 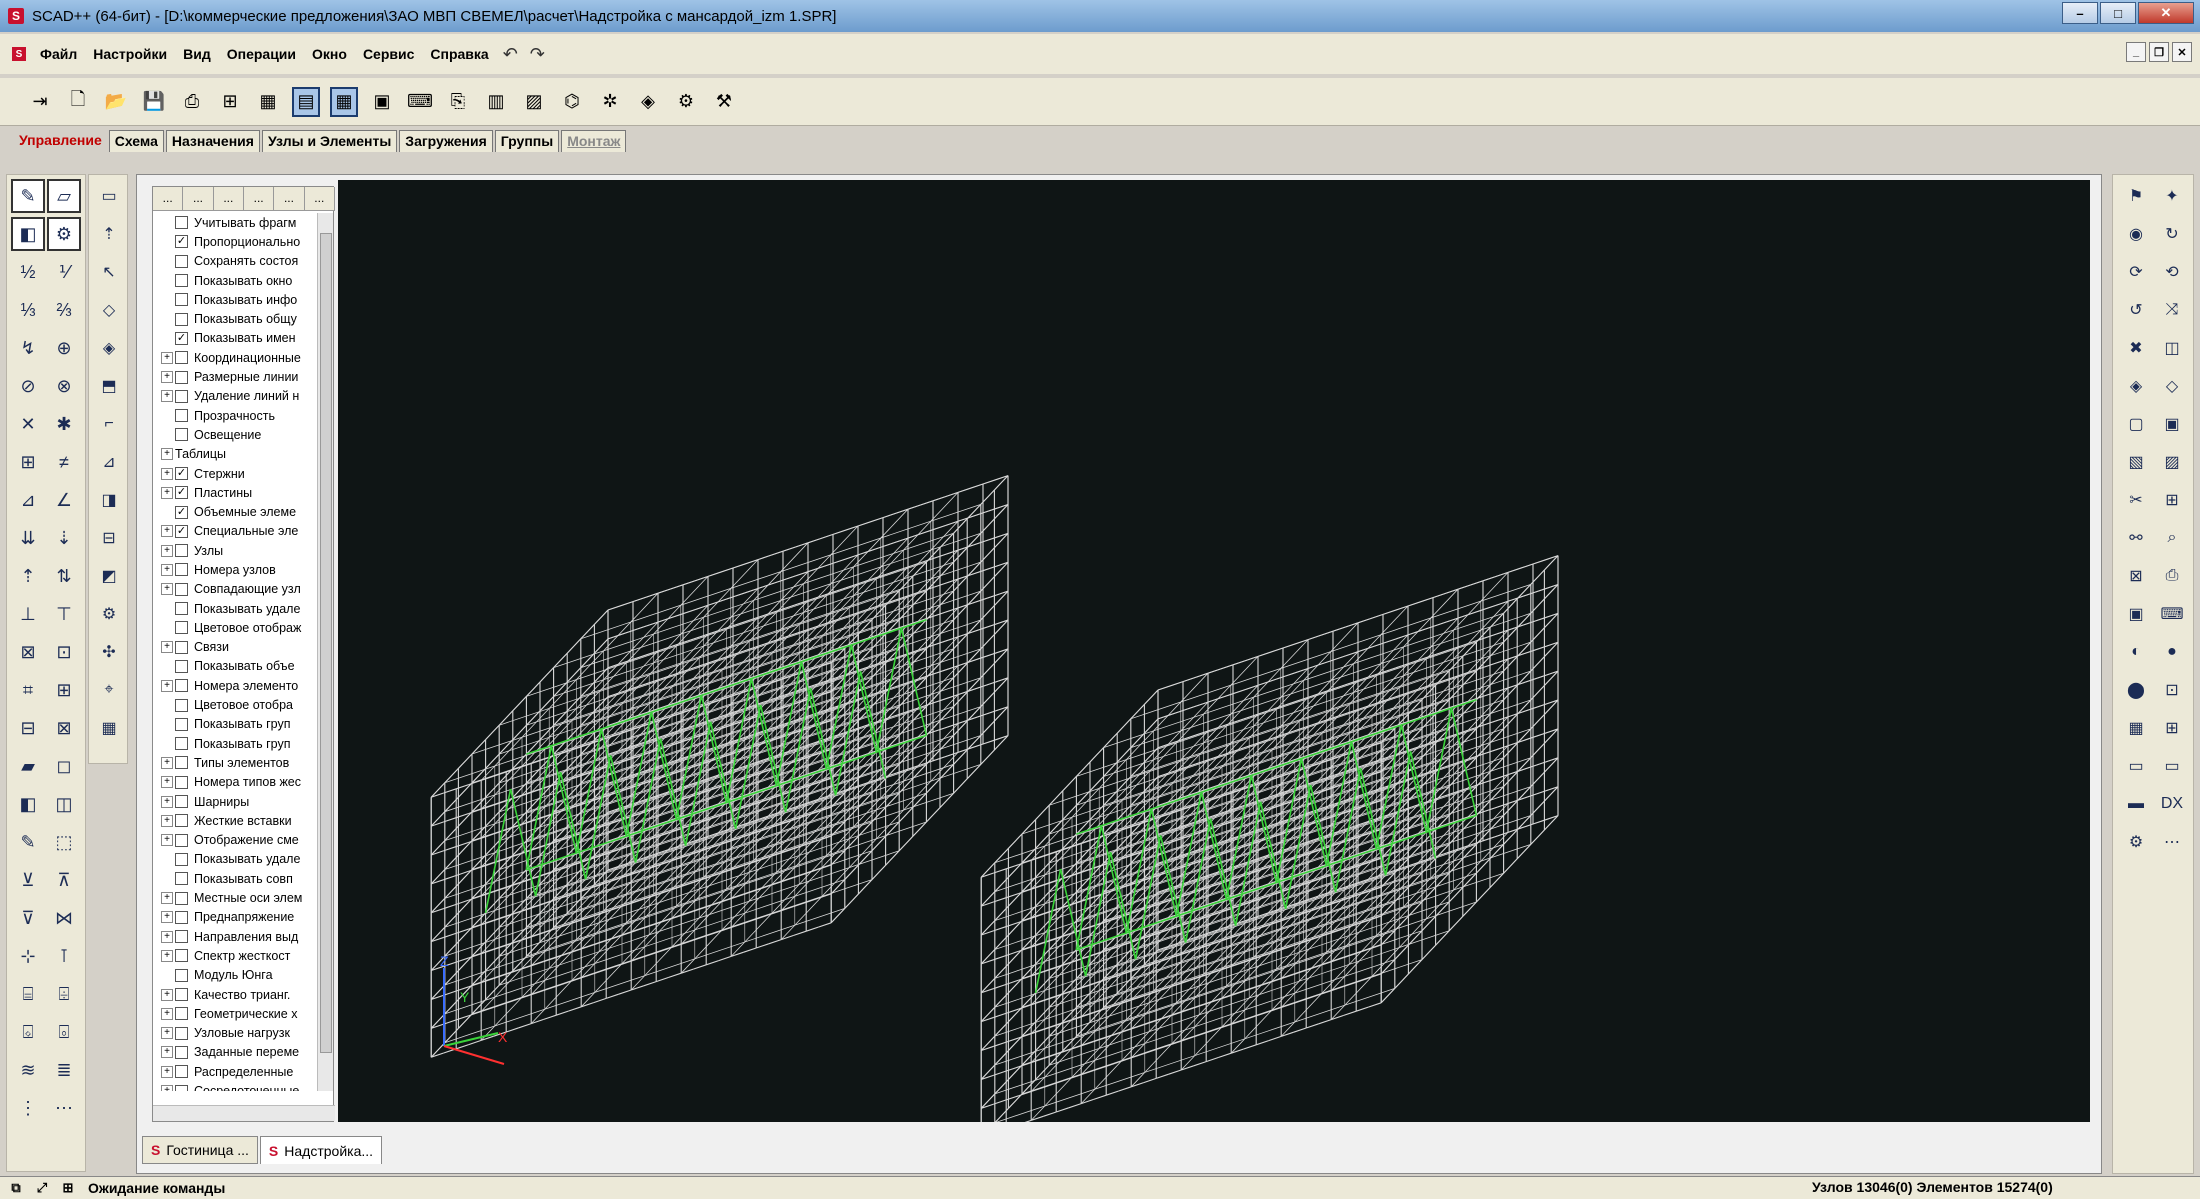 I want to click on mdi-restore-button: ❐, so click(x=2159, y=52).